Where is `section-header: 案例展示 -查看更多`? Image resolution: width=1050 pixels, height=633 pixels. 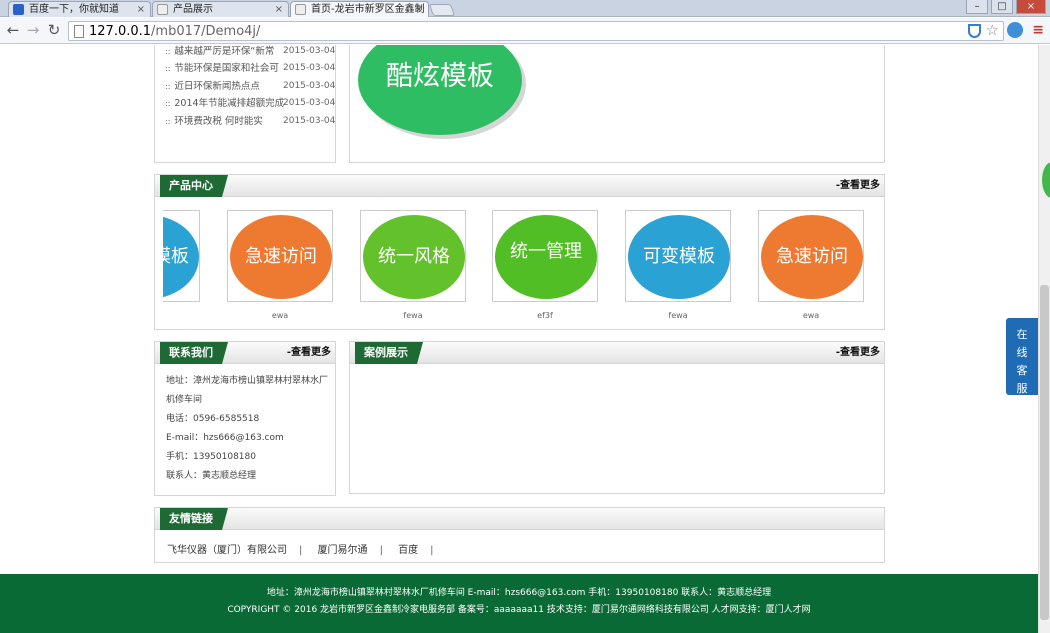
section-header: 案例展示 -查看更多 is located at coordinates (617, 353).